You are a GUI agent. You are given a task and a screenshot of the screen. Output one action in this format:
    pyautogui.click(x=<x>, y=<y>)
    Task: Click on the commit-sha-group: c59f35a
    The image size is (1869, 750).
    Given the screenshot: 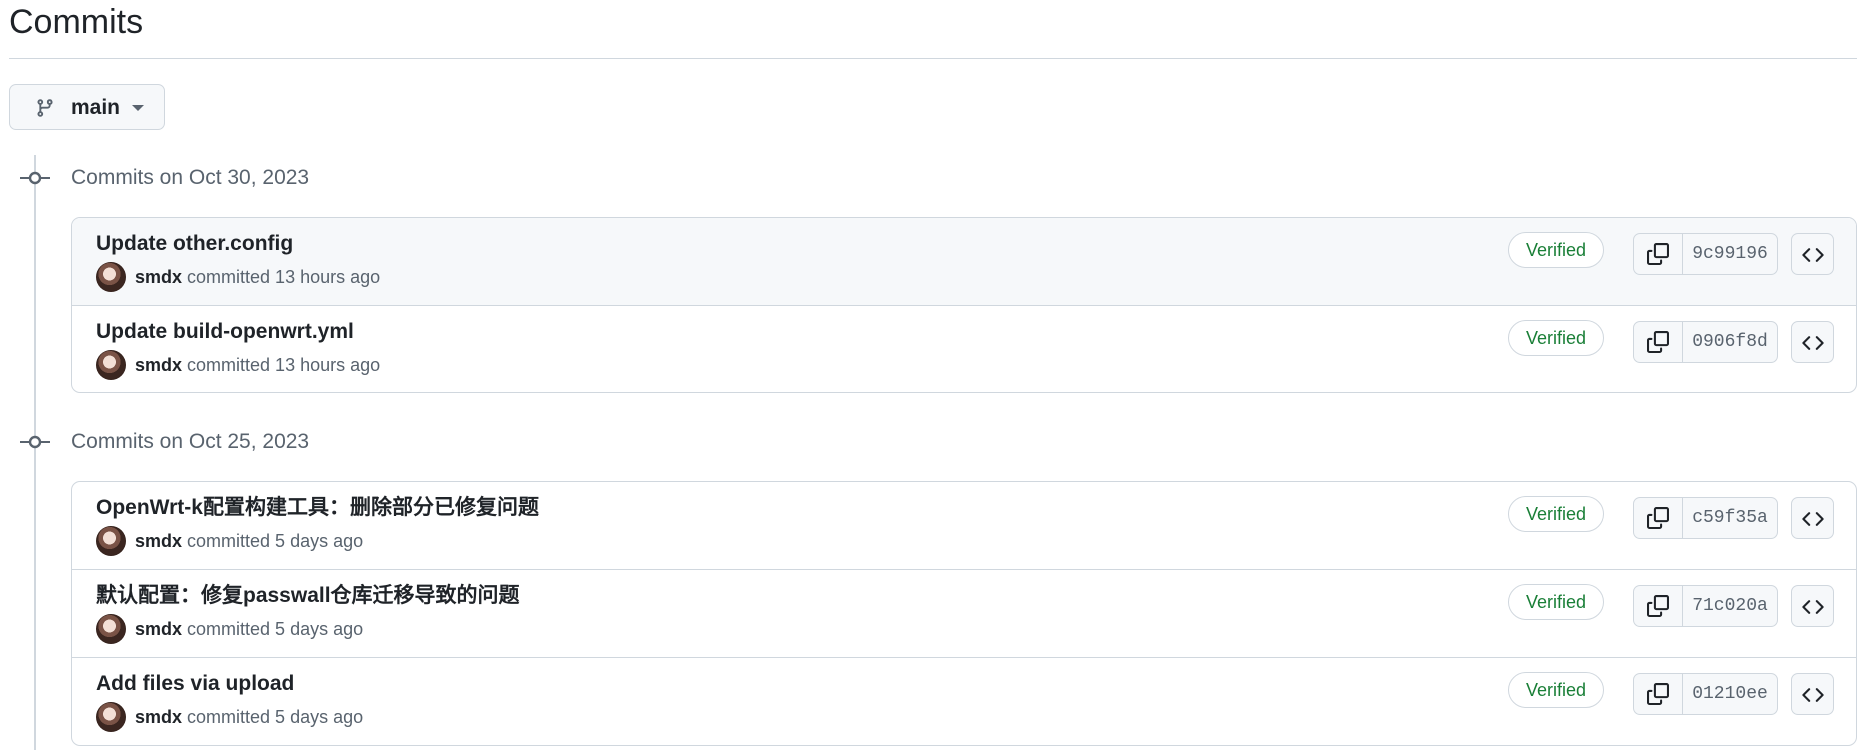 What is the action you would take?
    pyautogui.click(x=1705, y=518)
    